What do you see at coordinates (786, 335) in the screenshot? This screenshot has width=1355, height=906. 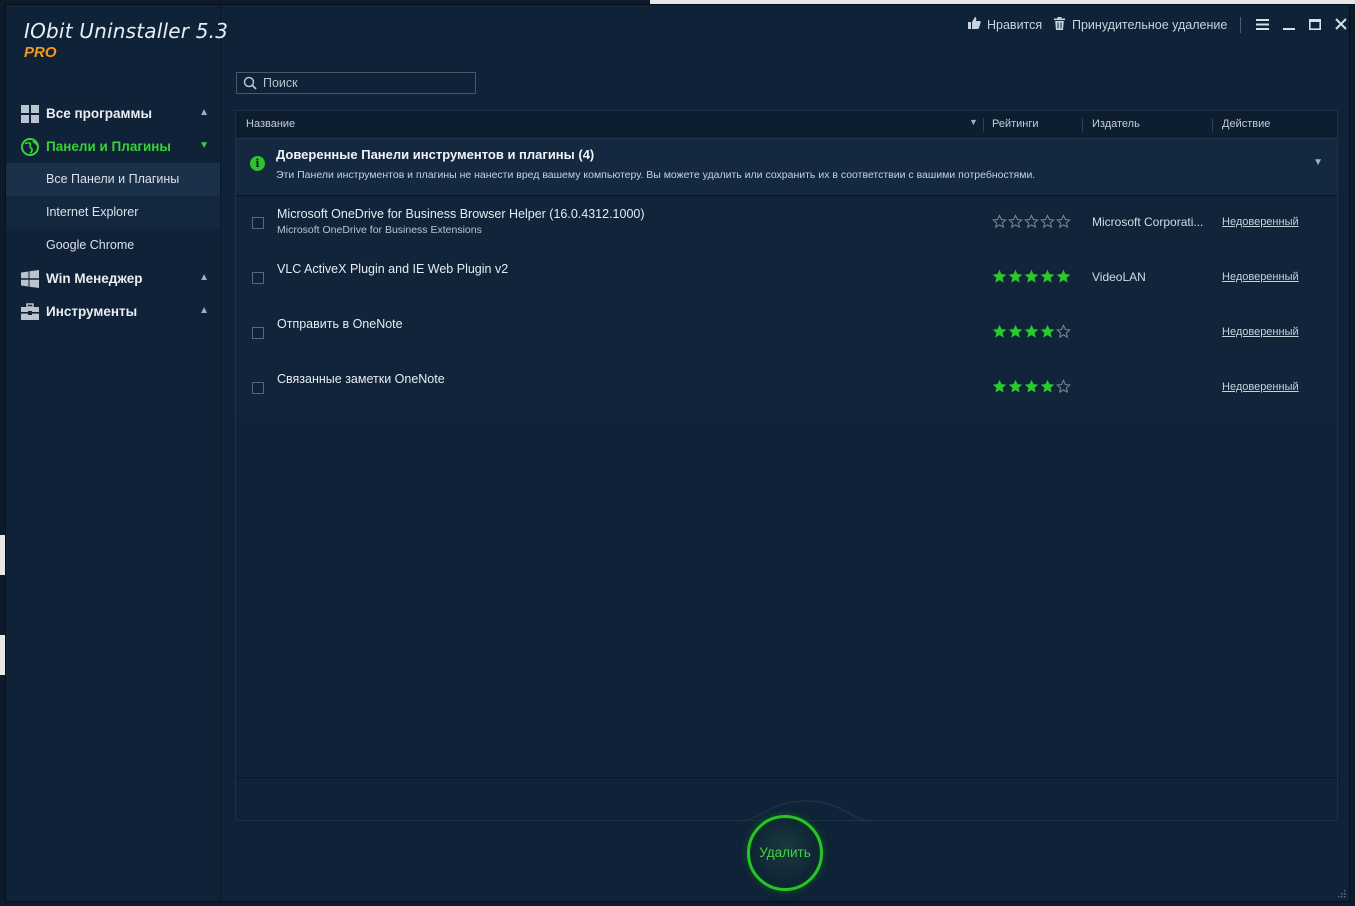 I see `table-row: Отправить в OneNote Недоверенный` at bounding box center [786, 335].